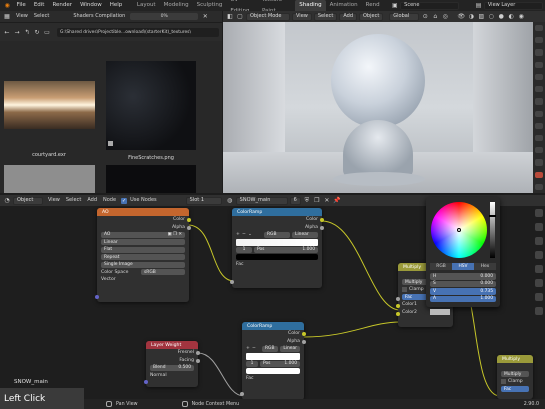 This screenshot has height=409, width=545. What do you see at coordinates (539, 77) in the screenshot?
I see `scene-props-icon` at bounding box center [539, 77].